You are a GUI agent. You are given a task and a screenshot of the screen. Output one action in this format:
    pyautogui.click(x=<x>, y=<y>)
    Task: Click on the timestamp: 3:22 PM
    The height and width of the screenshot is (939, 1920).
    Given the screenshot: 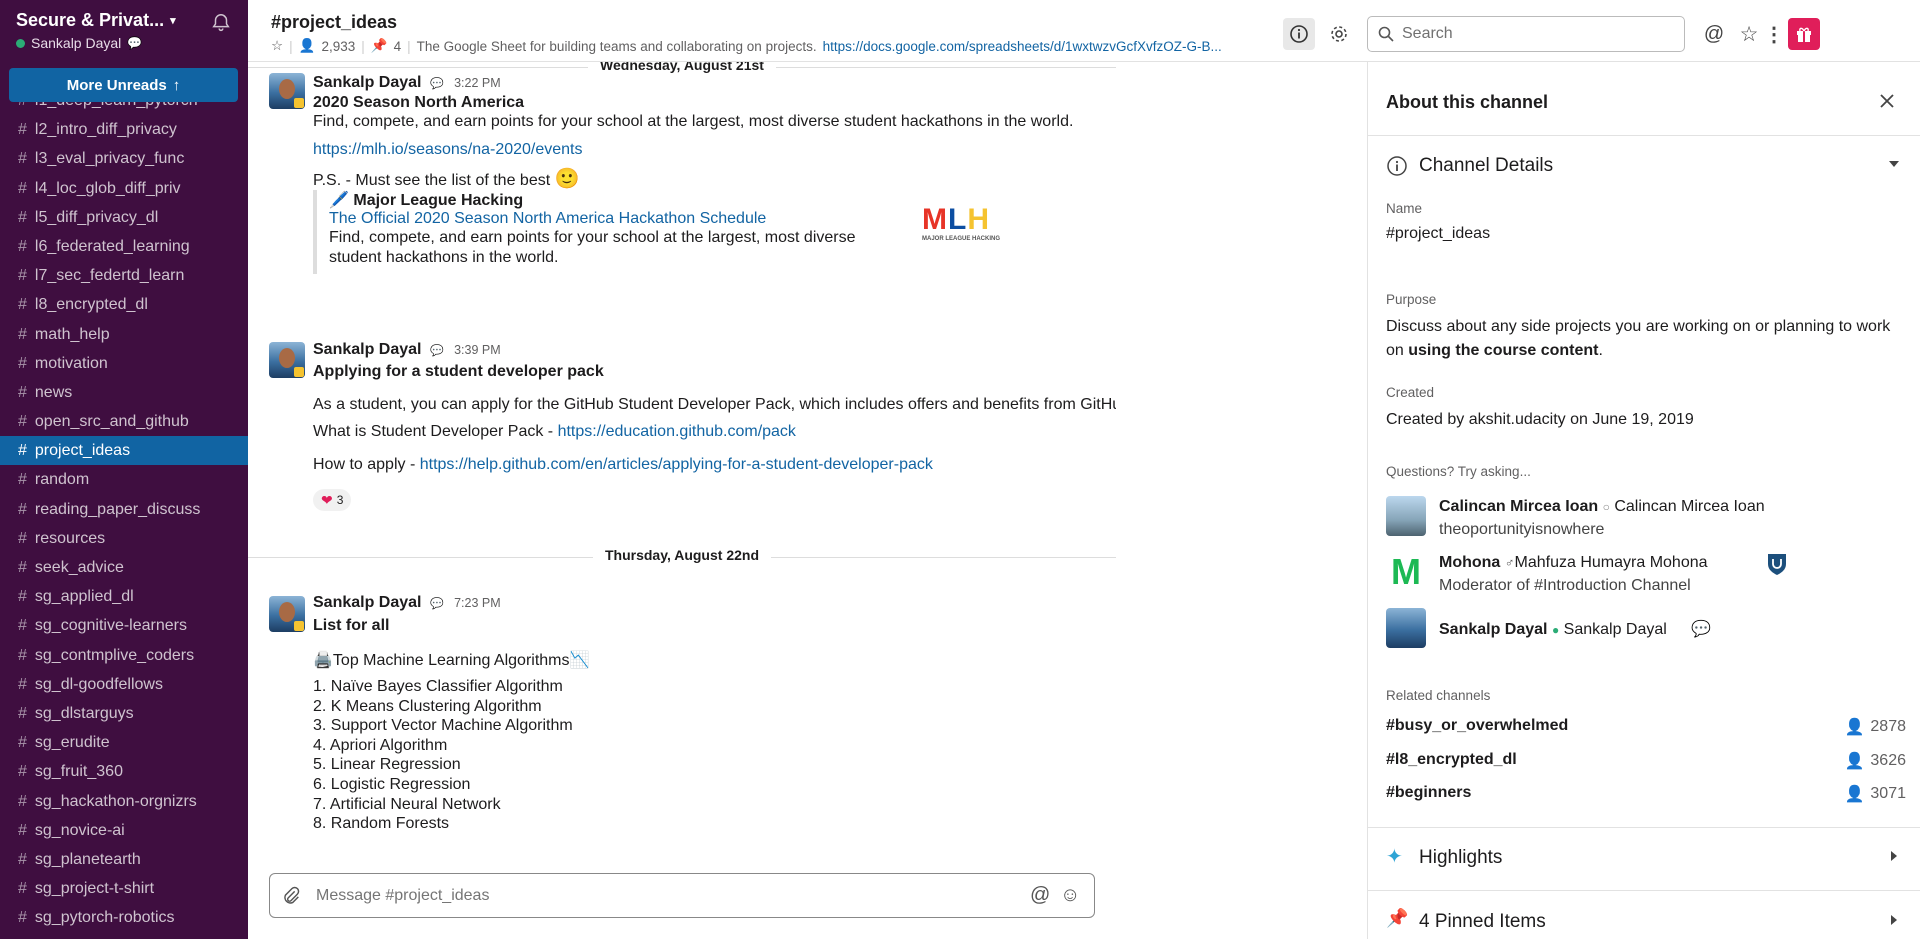 What is the action you would take?
    pyautogui.click(x=477, y=83)
    